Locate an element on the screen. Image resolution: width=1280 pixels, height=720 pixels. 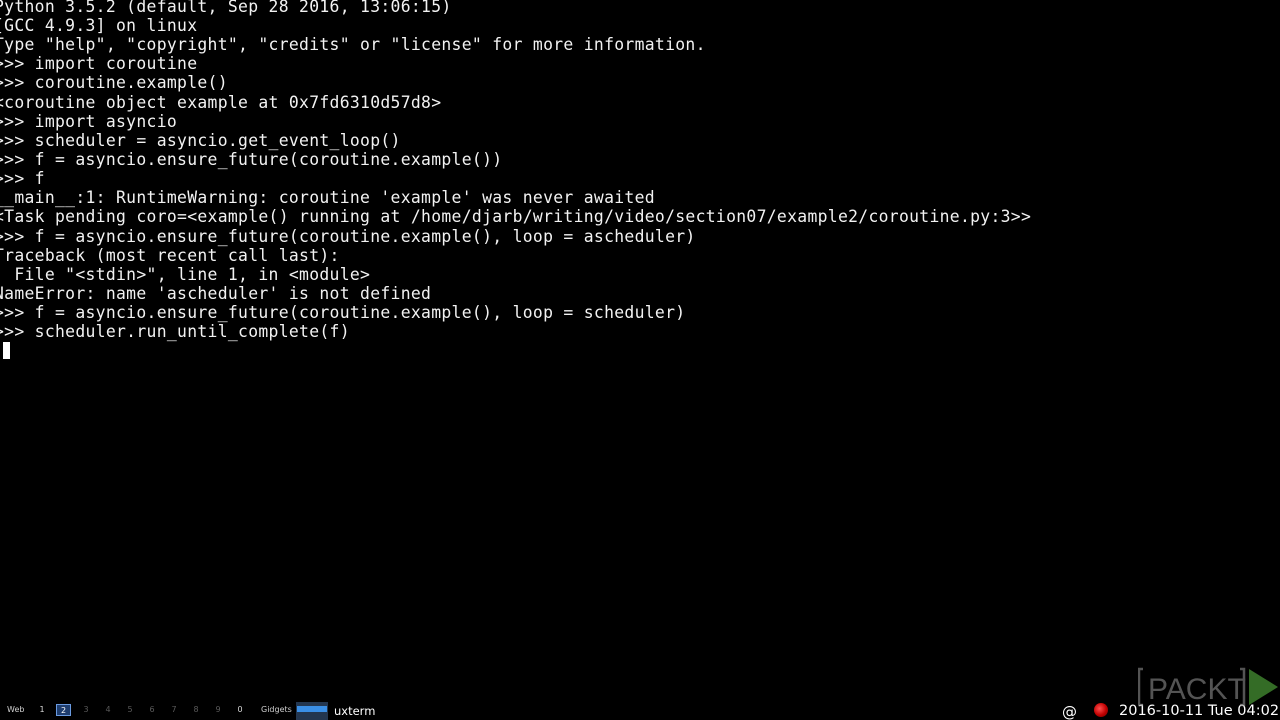
workspace-8: 8 is located at coordinates (196, 710).